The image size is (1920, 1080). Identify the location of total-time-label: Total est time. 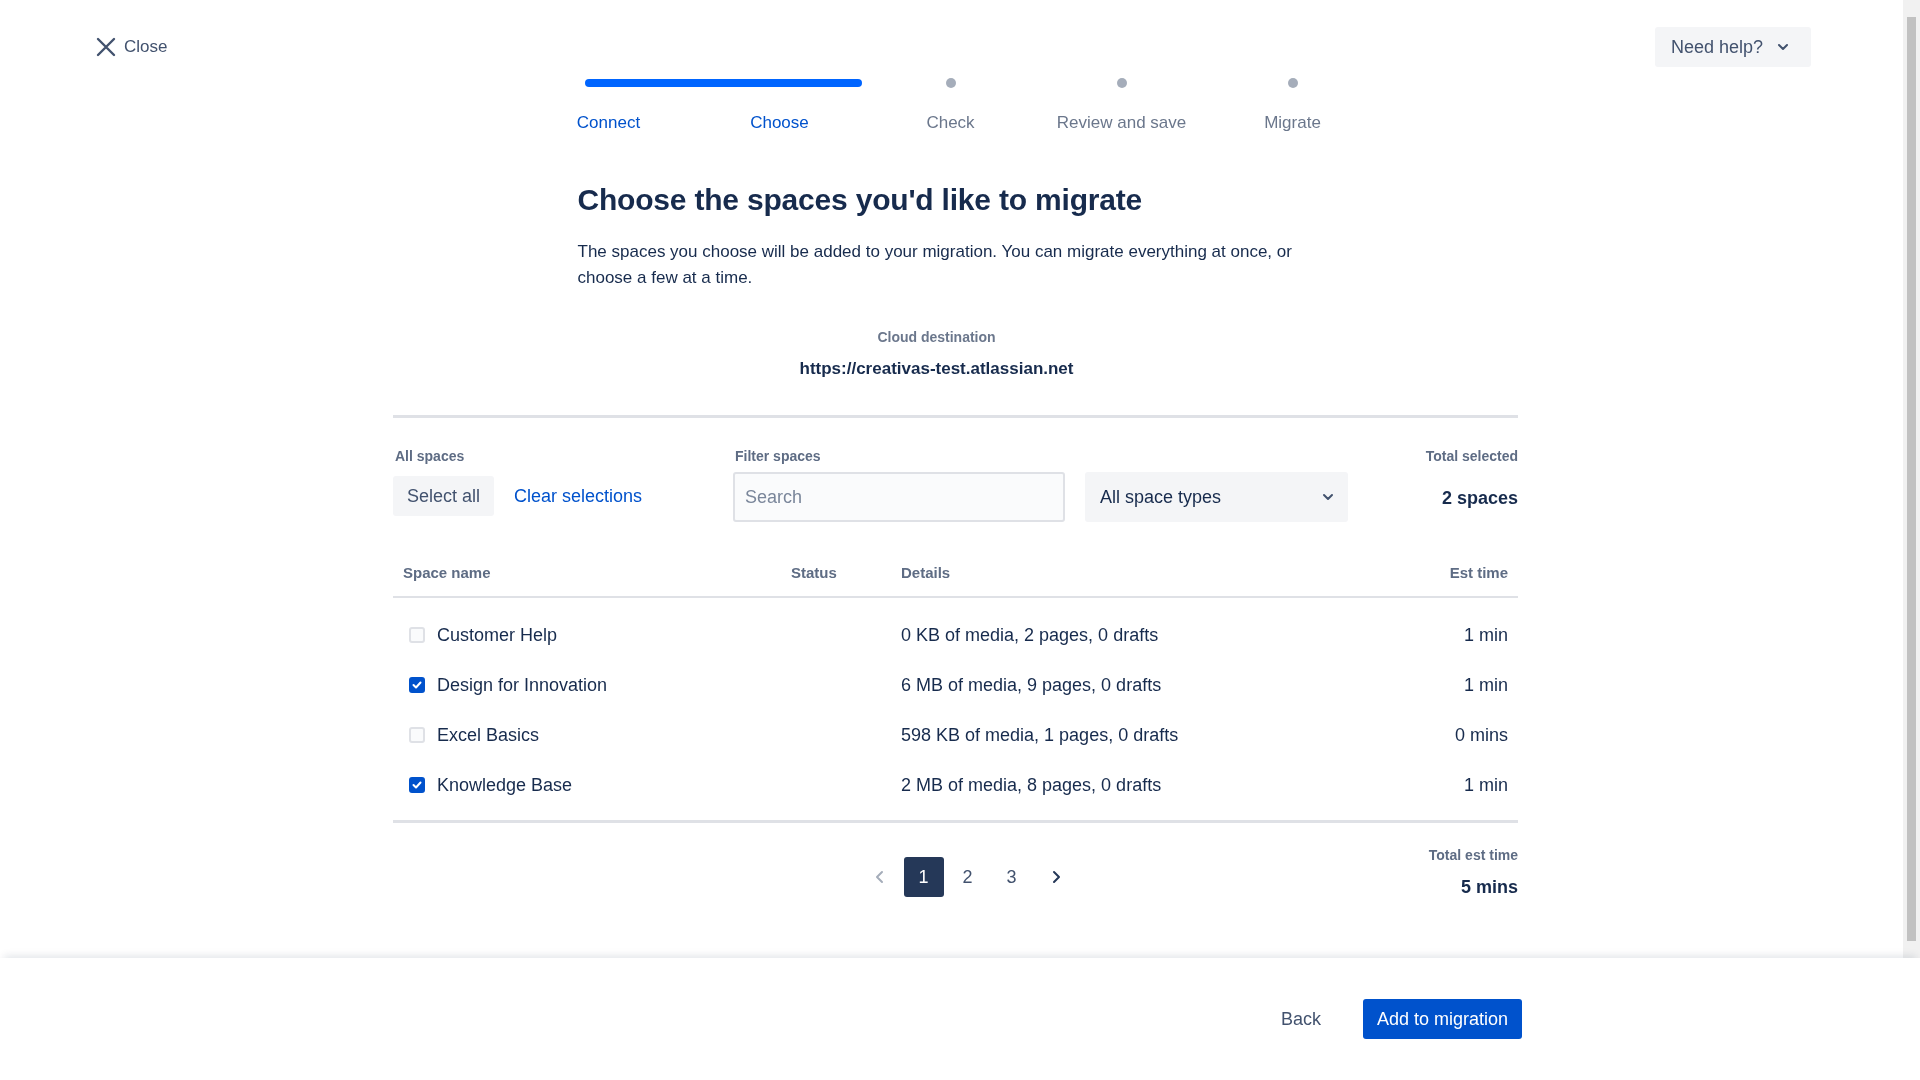
(1473, 855).